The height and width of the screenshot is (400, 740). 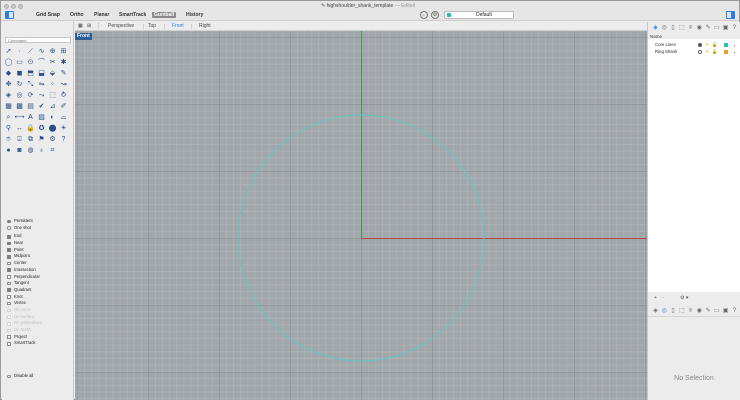 I want to click on osnap-intersection: Intersection, so click(x=39, y=270).